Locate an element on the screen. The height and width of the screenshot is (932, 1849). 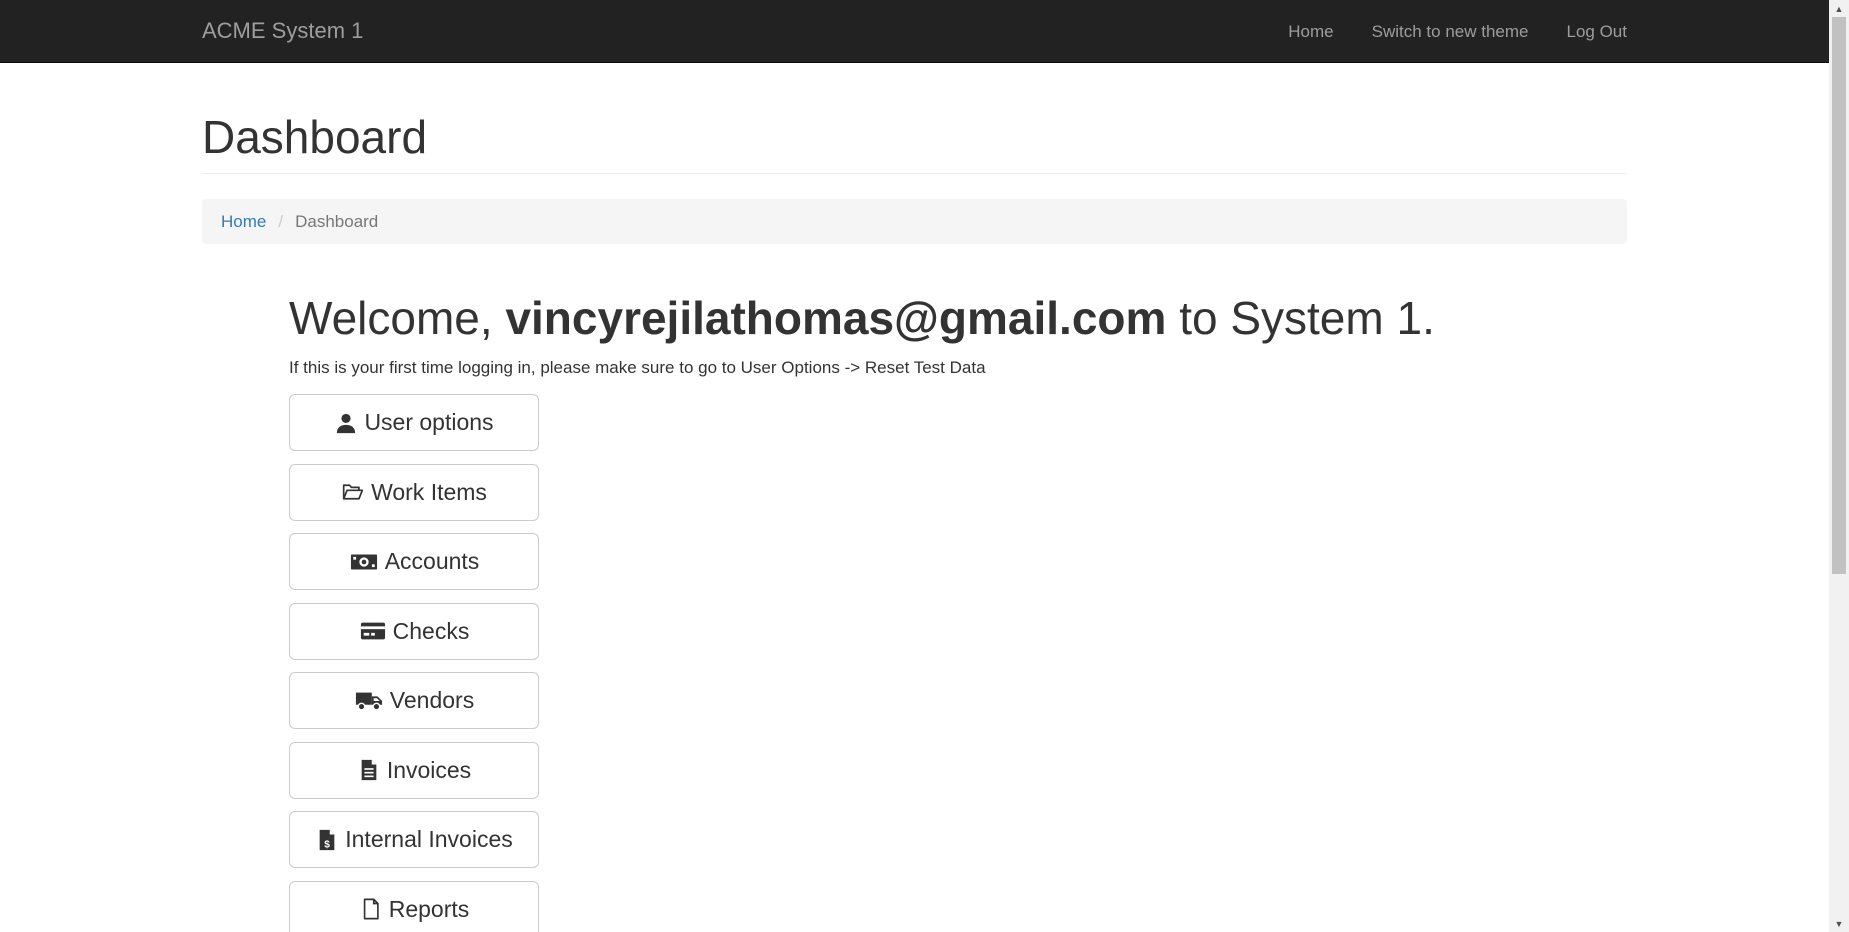
accounts-label: Accounts is located at coordinates (432, 561).